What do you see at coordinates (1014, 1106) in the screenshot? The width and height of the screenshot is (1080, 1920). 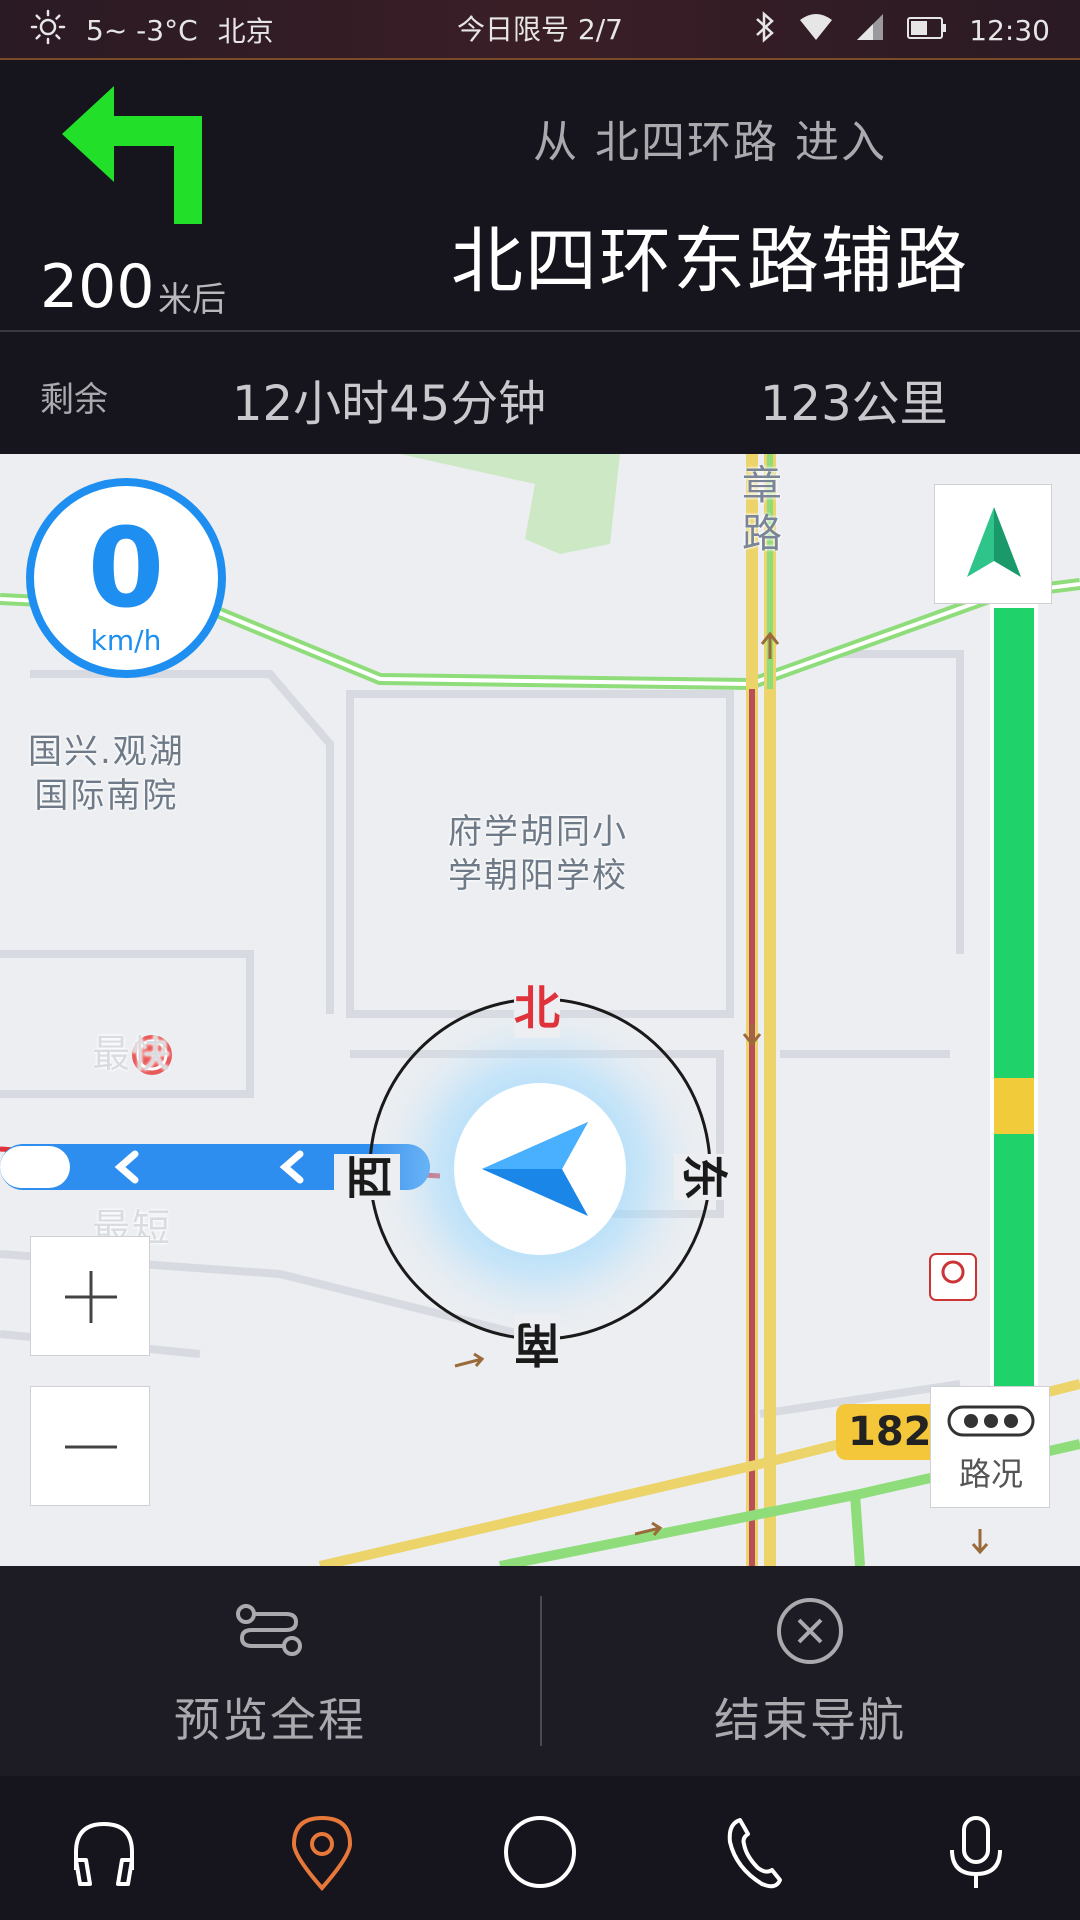 I see `traffic-segment-slow` at bounding box center [1014, 1106].